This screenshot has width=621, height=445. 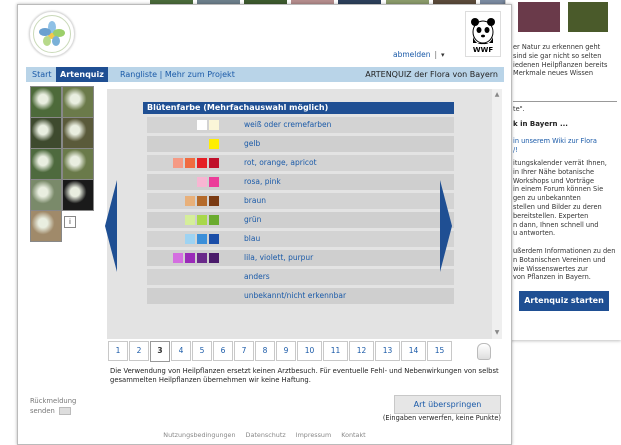 I want to click on color-option-label: braun, so click(x=255, y=200).